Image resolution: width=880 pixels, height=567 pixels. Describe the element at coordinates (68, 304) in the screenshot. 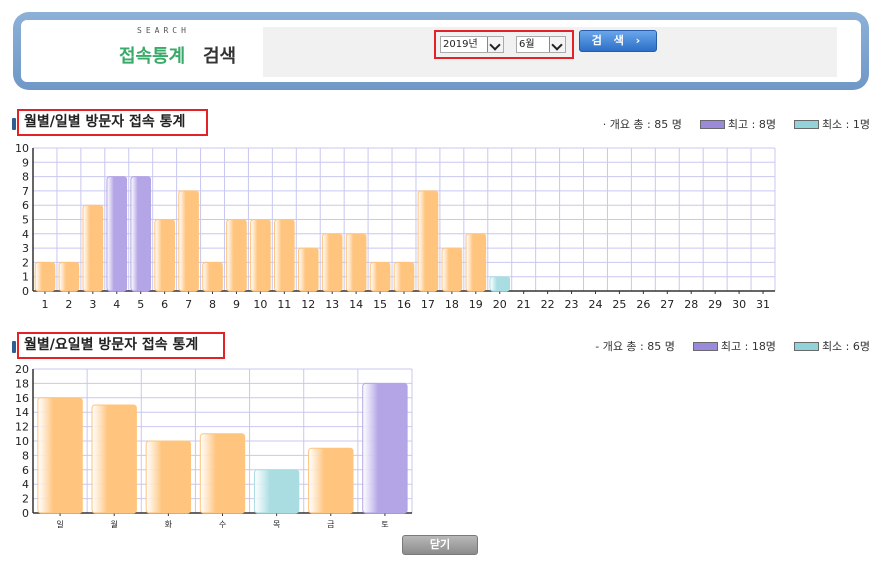

I see `x-tick-label: 2` at that location.